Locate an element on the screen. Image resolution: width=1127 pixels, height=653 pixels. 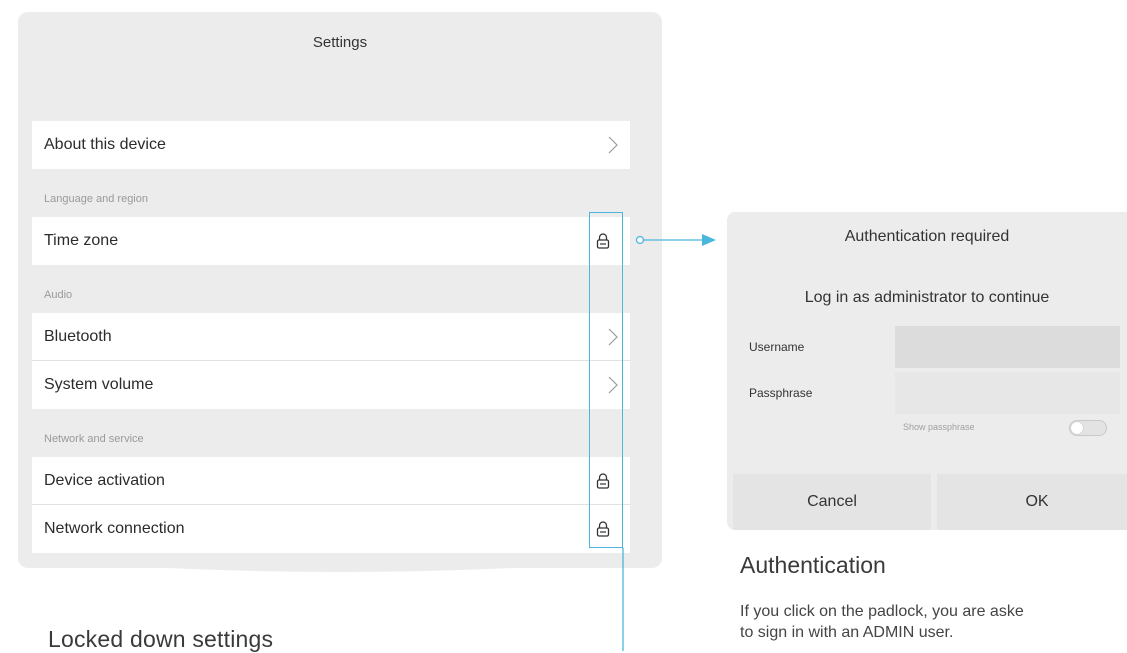
row-label: Time zone is located at coordinates (81, 240).